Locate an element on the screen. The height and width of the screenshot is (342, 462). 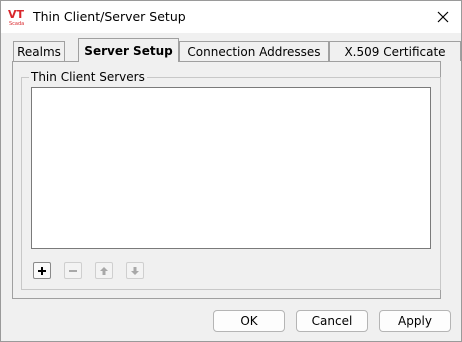
ok-button: OK is located at coordinates (249, 321).